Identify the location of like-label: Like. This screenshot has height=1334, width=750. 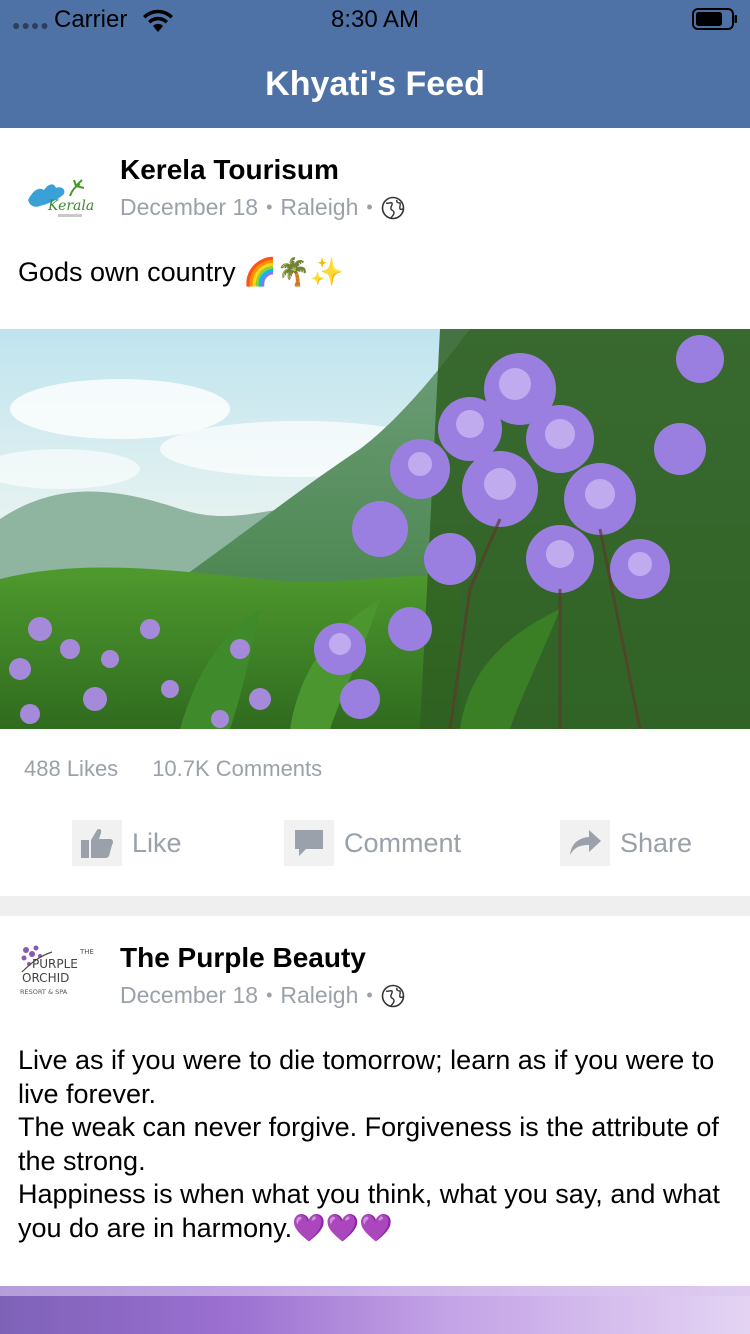
(157, 842).